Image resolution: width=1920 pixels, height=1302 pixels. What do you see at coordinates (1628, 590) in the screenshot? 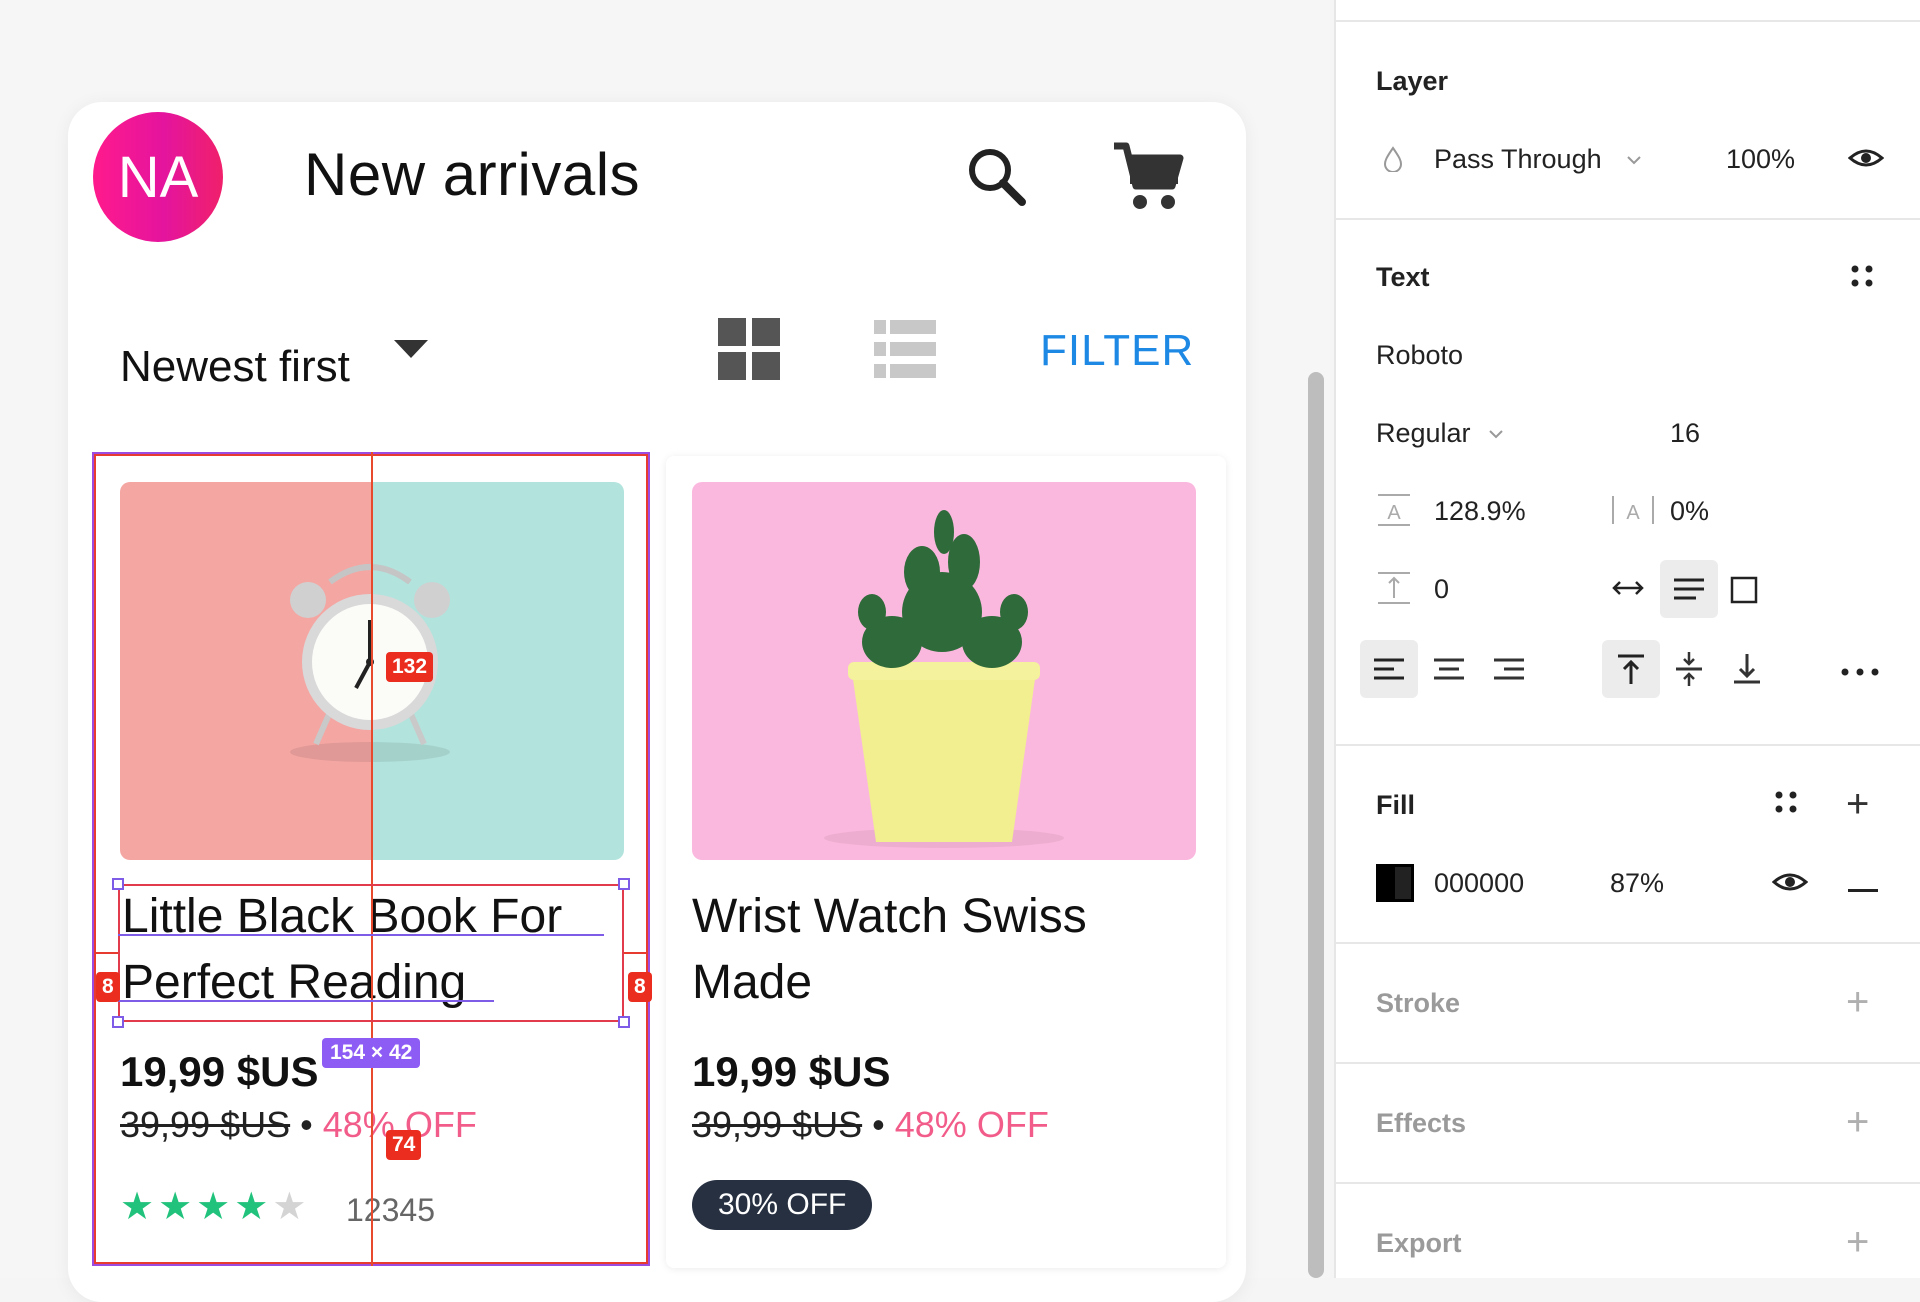
I see `auto-width-icon` at bounding box center [1628, 590].